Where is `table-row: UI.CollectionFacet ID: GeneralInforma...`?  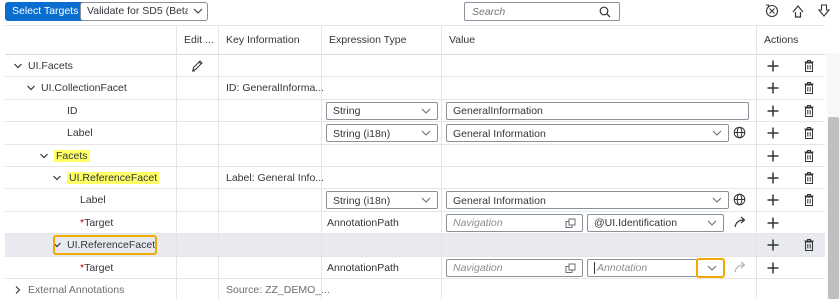
table-row: UI.CollectionFacet ID: GeneralInforma... is located at coordinates (415, 88).